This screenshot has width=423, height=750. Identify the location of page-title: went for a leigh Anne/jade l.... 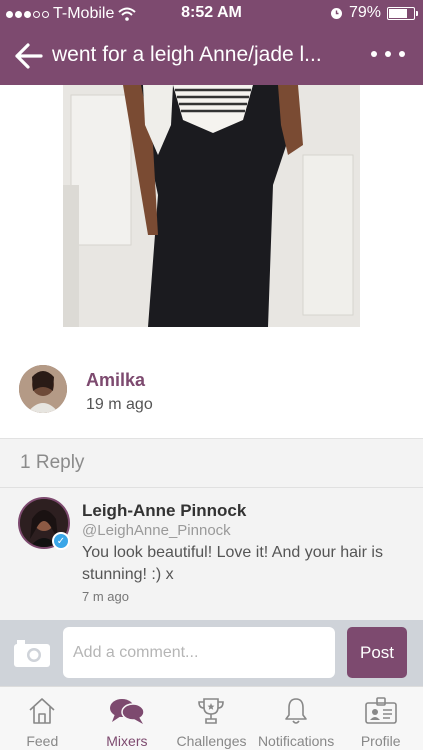
(187, 54).